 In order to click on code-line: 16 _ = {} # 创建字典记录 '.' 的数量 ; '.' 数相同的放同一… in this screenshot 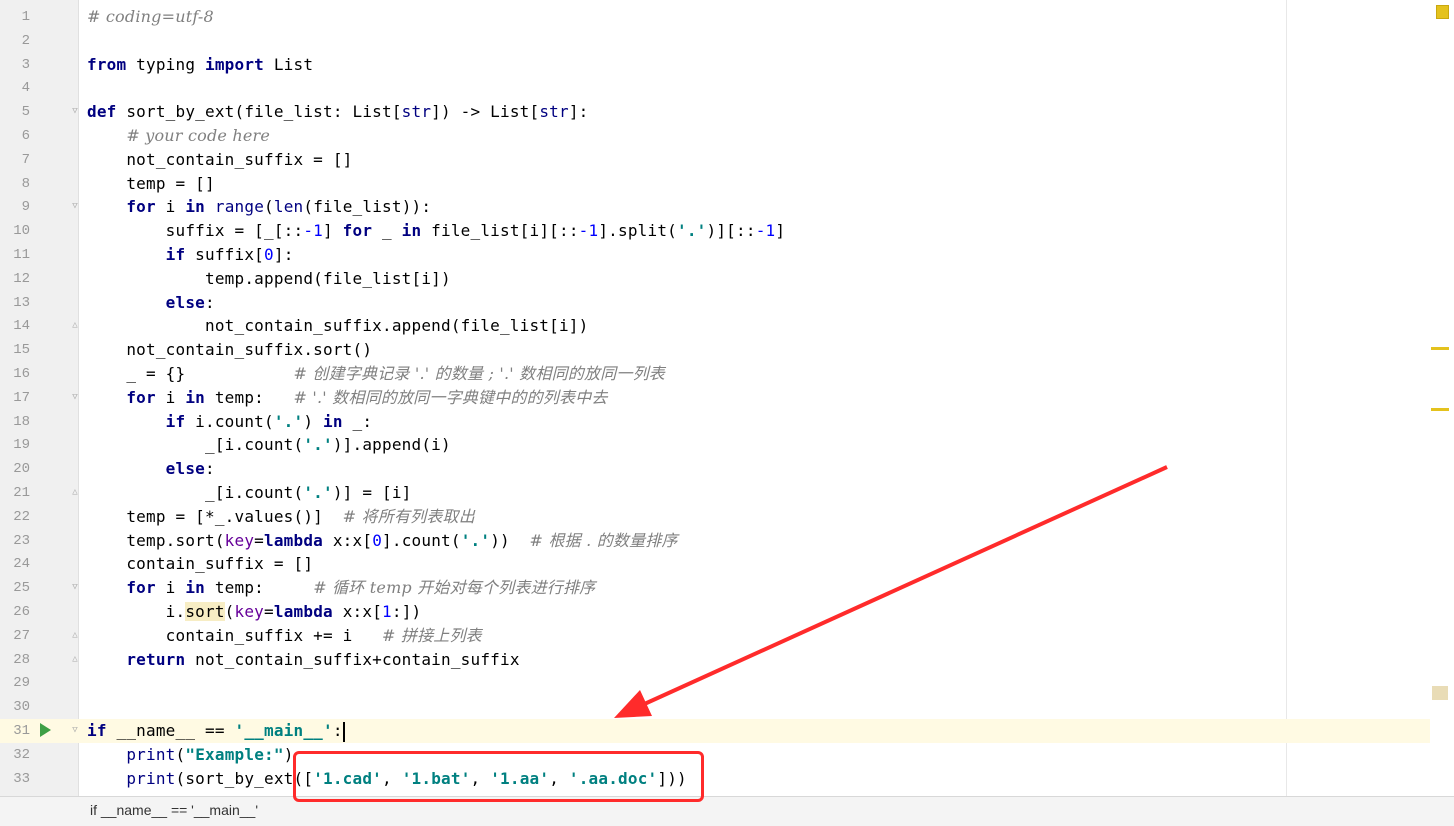, I will do `click(727, 374)`.